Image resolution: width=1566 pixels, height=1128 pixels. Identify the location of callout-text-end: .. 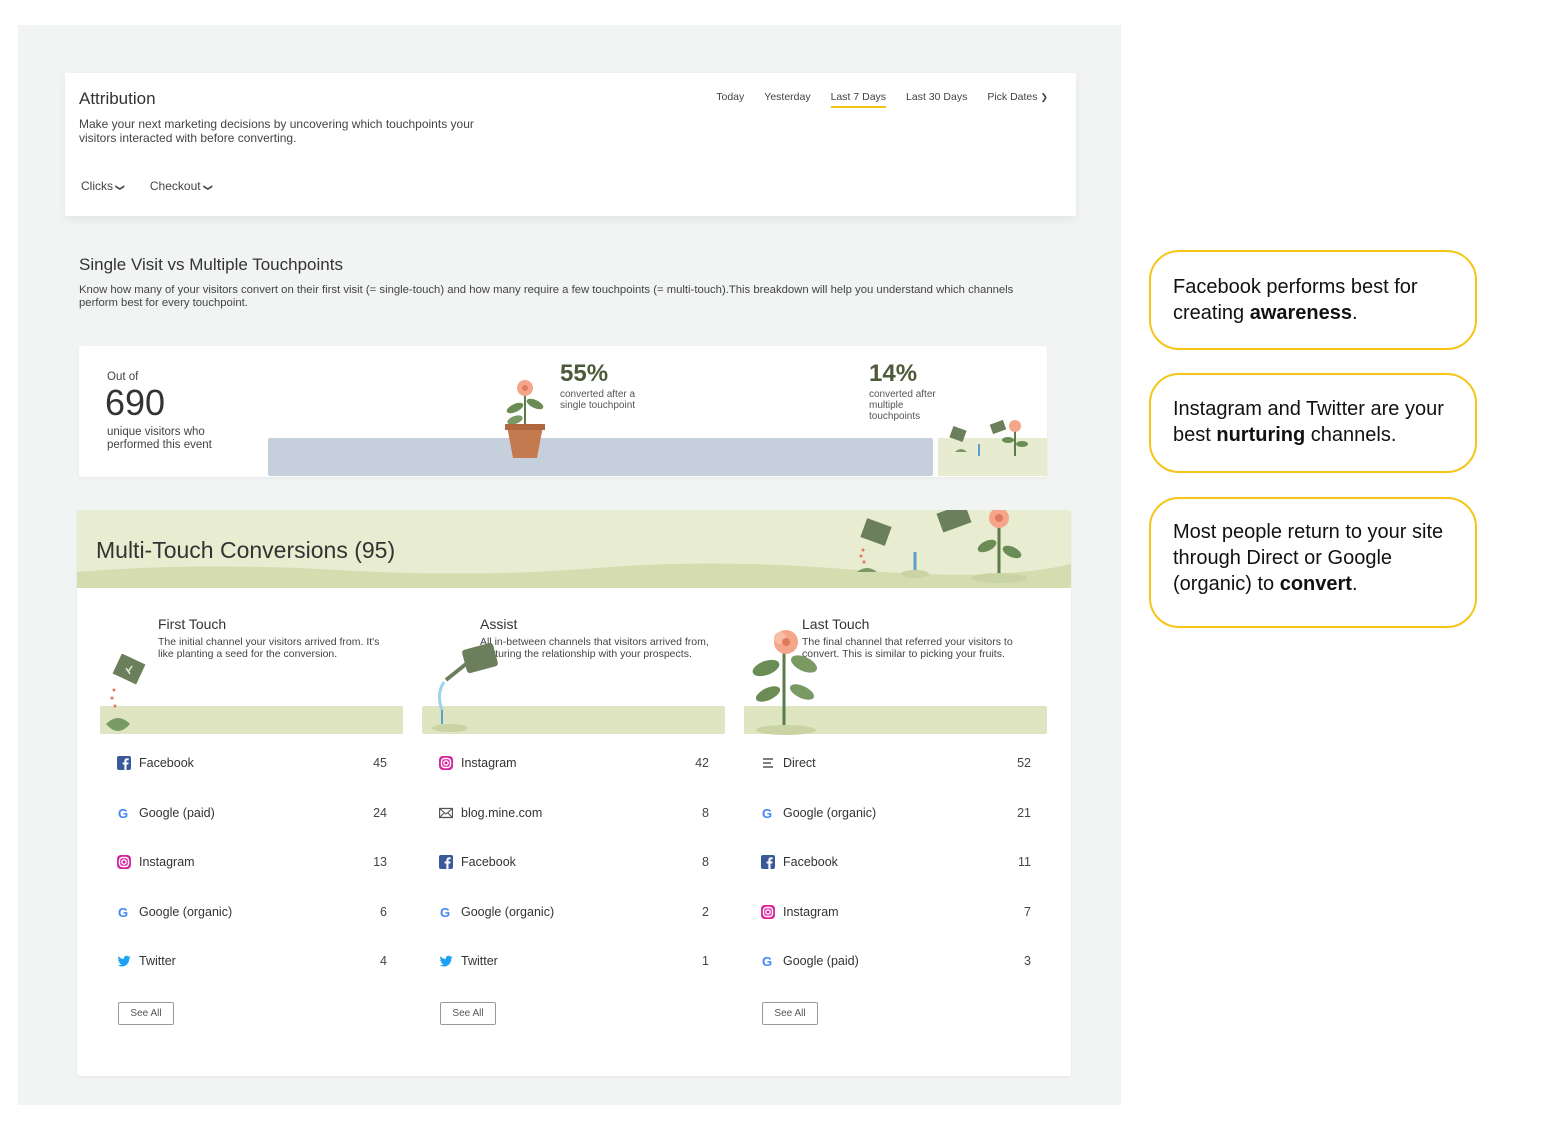
(1354, 584).